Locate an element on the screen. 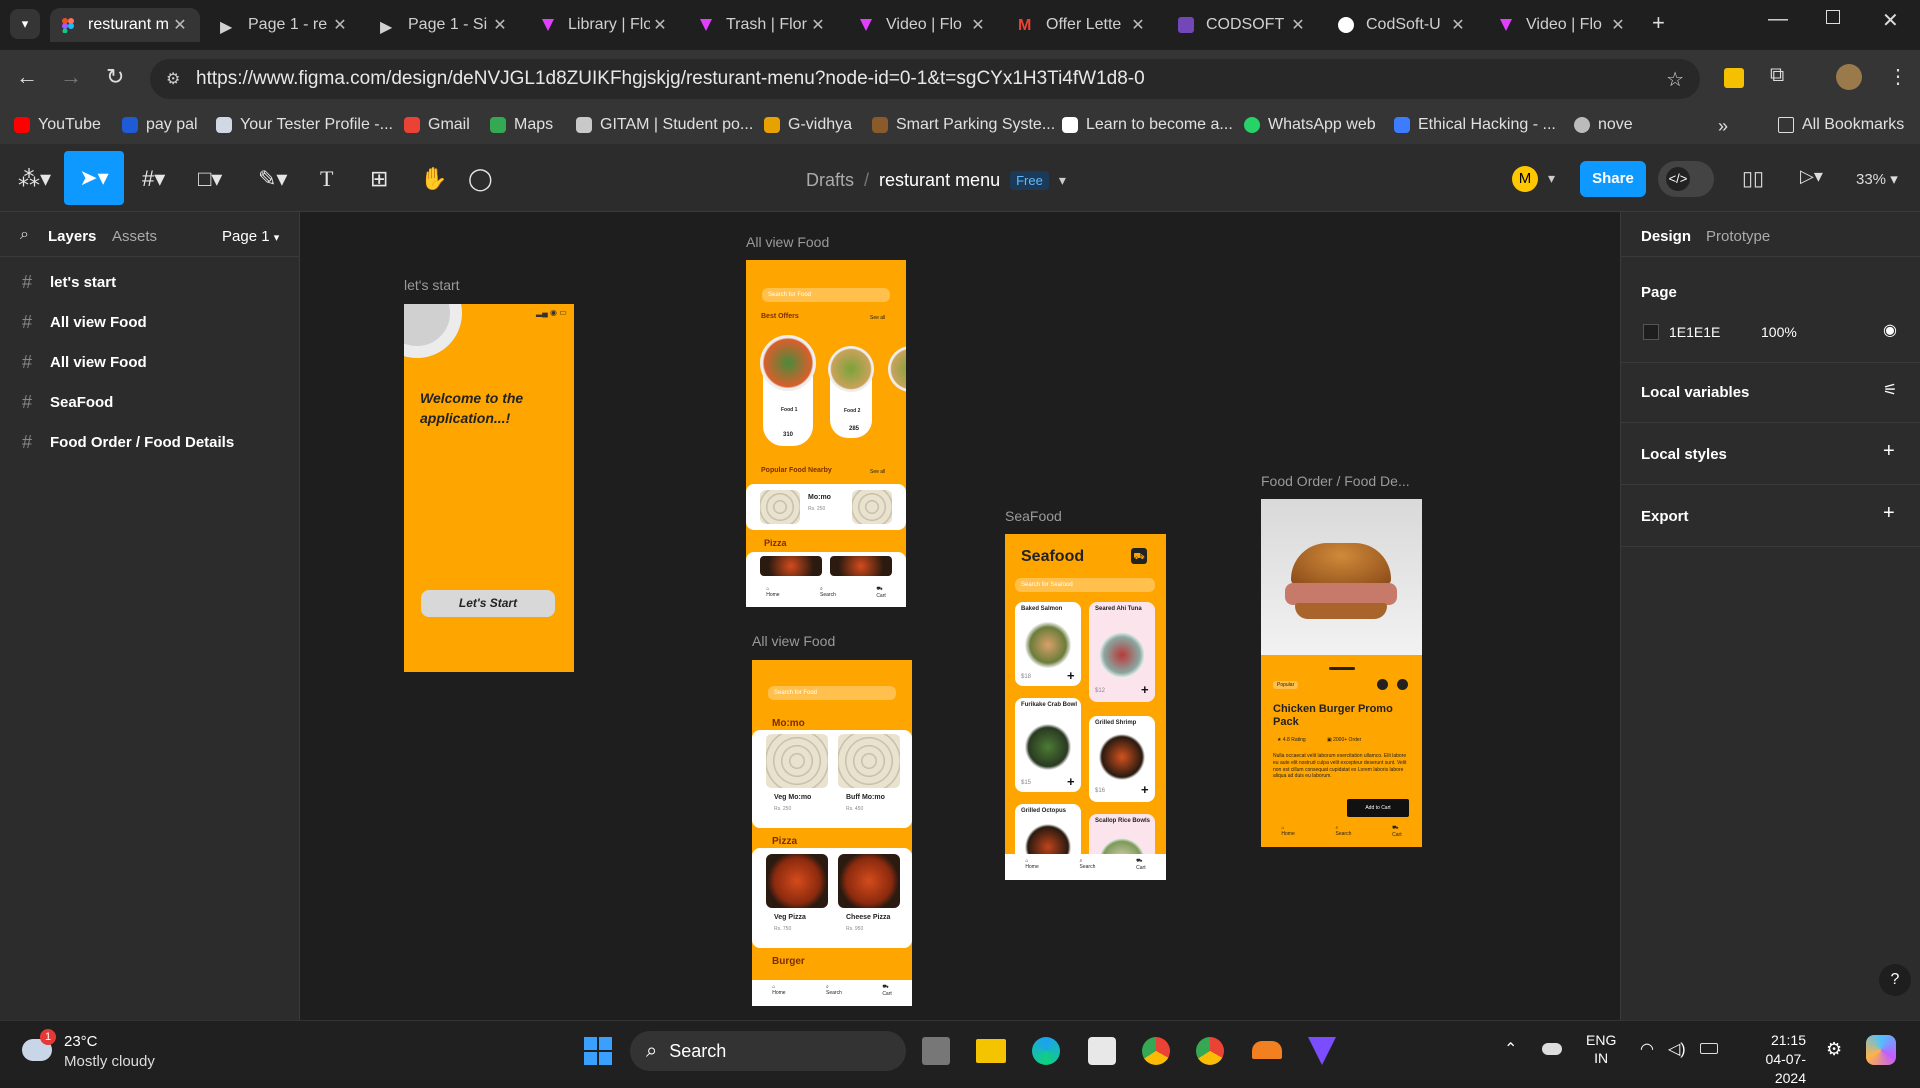 The image size is (1920, 1088). move-tool-button: ➤▾ is located at coordinates (94, 178).